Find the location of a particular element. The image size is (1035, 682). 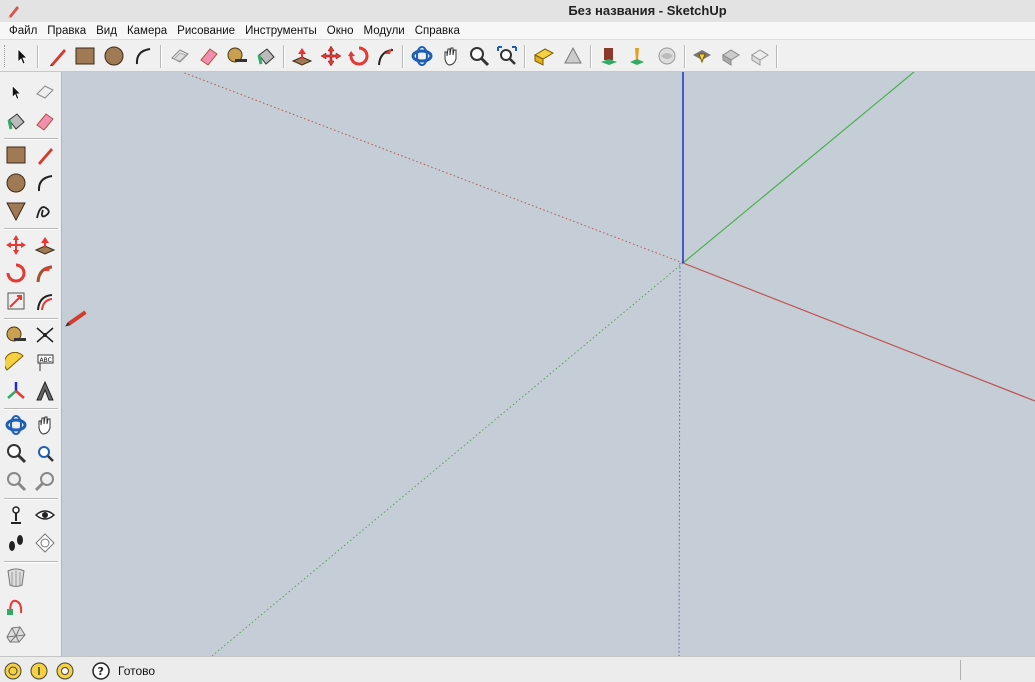

menu-draw: Рисование is located at coordinates (206, 31).